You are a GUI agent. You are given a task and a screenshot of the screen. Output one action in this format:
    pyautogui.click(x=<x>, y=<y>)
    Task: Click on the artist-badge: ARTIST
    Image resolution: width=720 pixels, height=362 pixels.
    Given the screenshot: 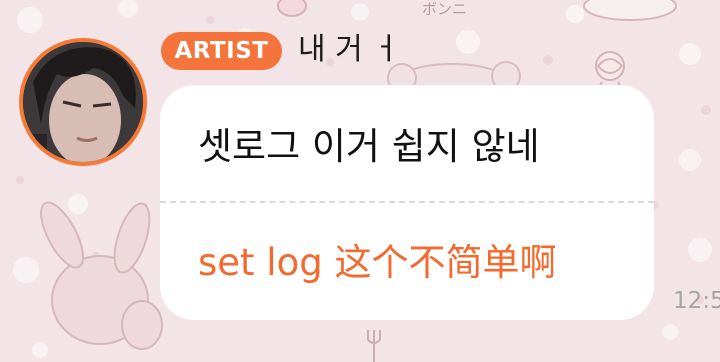 What is the action you would take?
    pyautogui.click(x=221, y=51)
    